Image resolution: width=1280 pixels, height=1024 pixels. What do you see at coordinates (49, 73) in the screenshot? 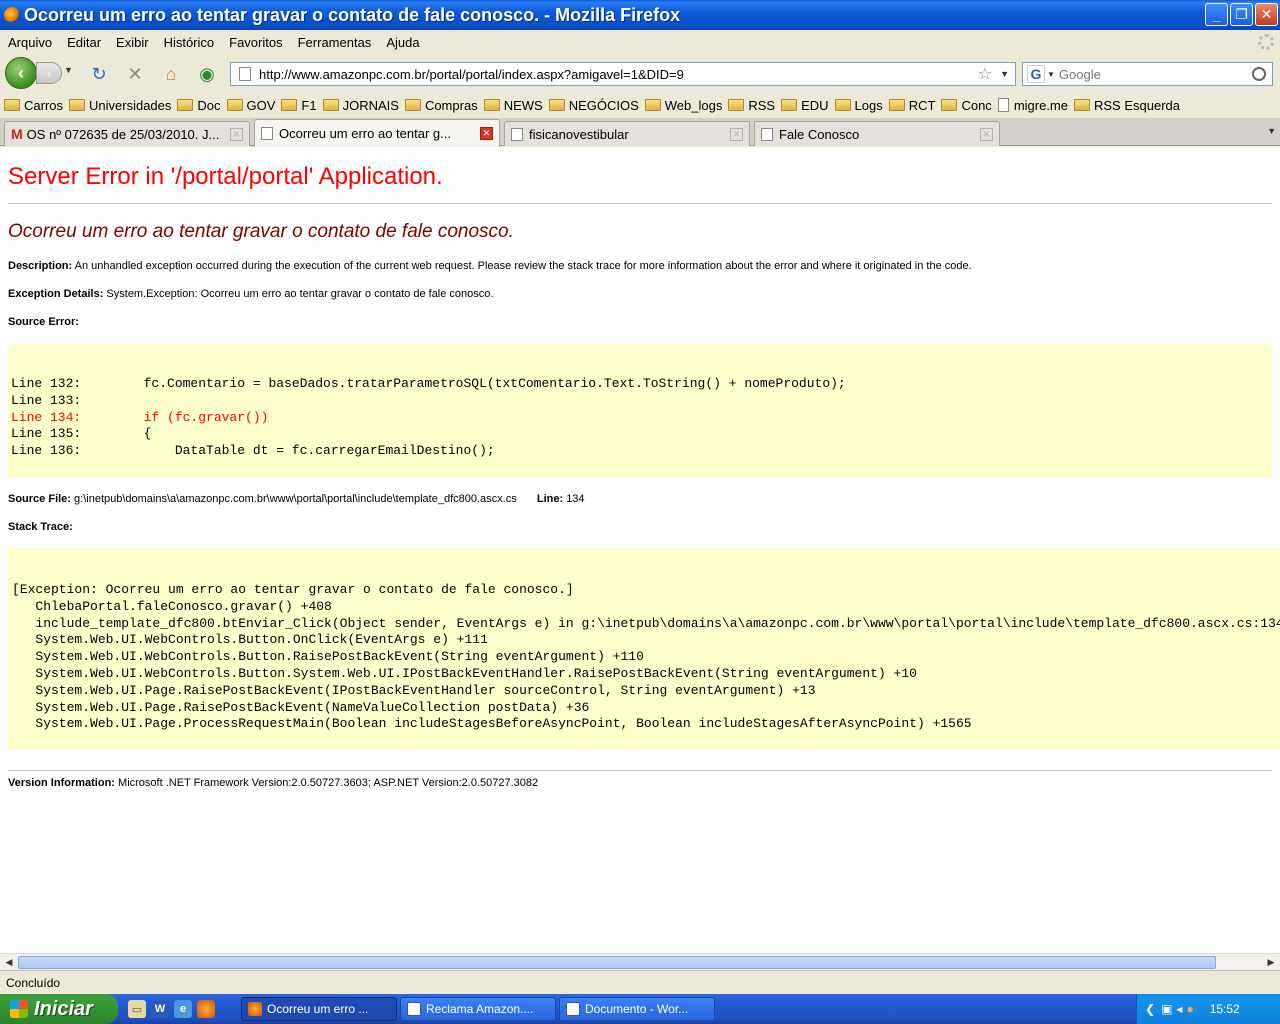
I see `forward-button: ›` at bounding box center [49, 73].